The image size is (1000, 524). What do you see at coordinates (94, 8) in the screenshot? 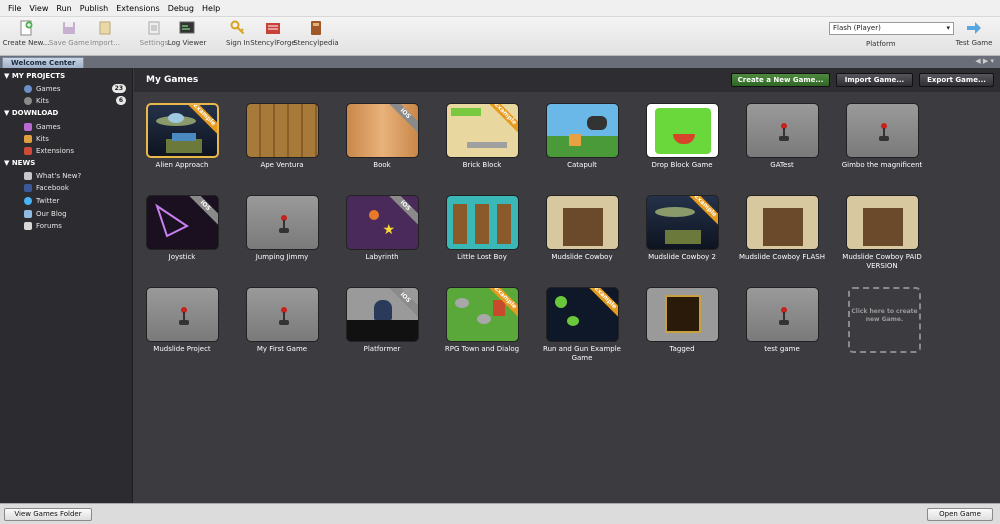
I see `menu-publish: Publish` at bounding box center [94, 8].